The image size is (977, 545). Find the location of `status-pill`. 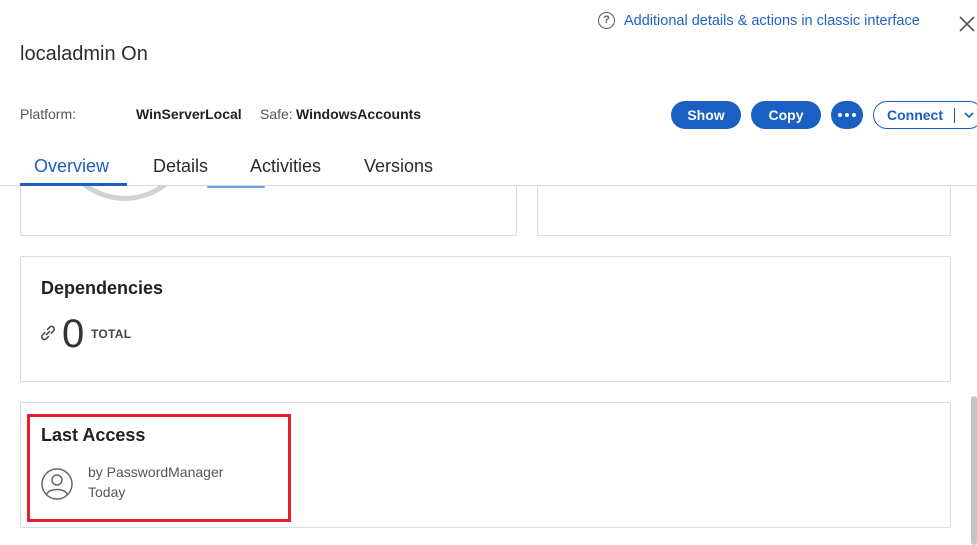

status-pill is located at coordinates (236, 187).